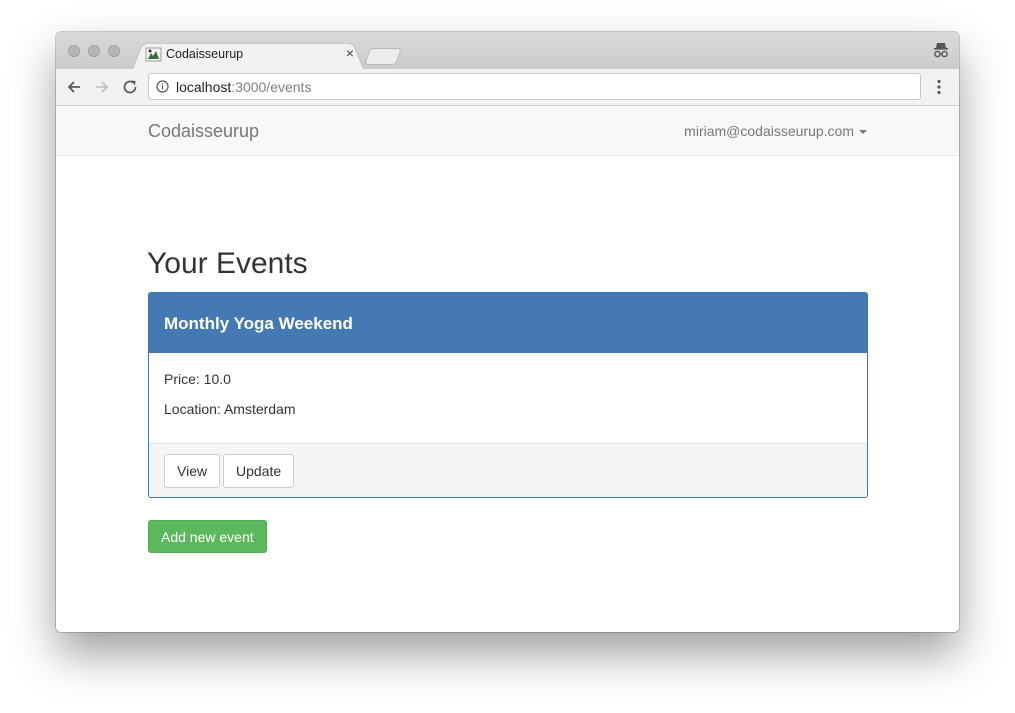 The height and width of the screenshot is (713, 1015). Describe the element at coordinates (939, 87) in the screenshot. I see `browser-menu-icon` at that location.